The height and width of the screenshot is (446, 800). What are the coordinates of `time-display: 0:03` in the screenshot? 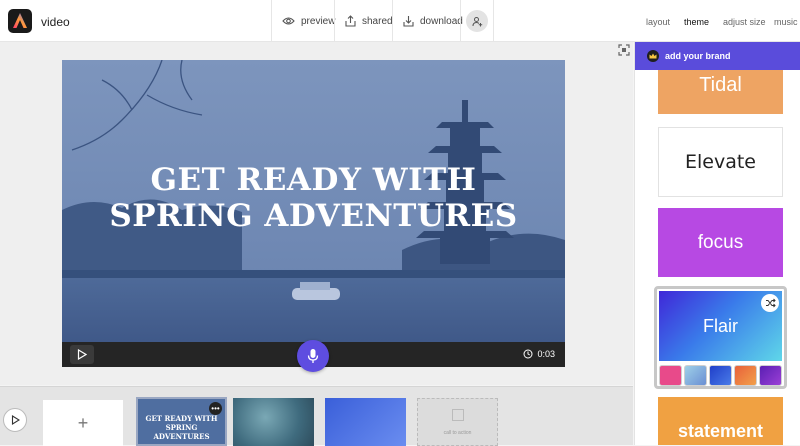 It's located at (539, 354).